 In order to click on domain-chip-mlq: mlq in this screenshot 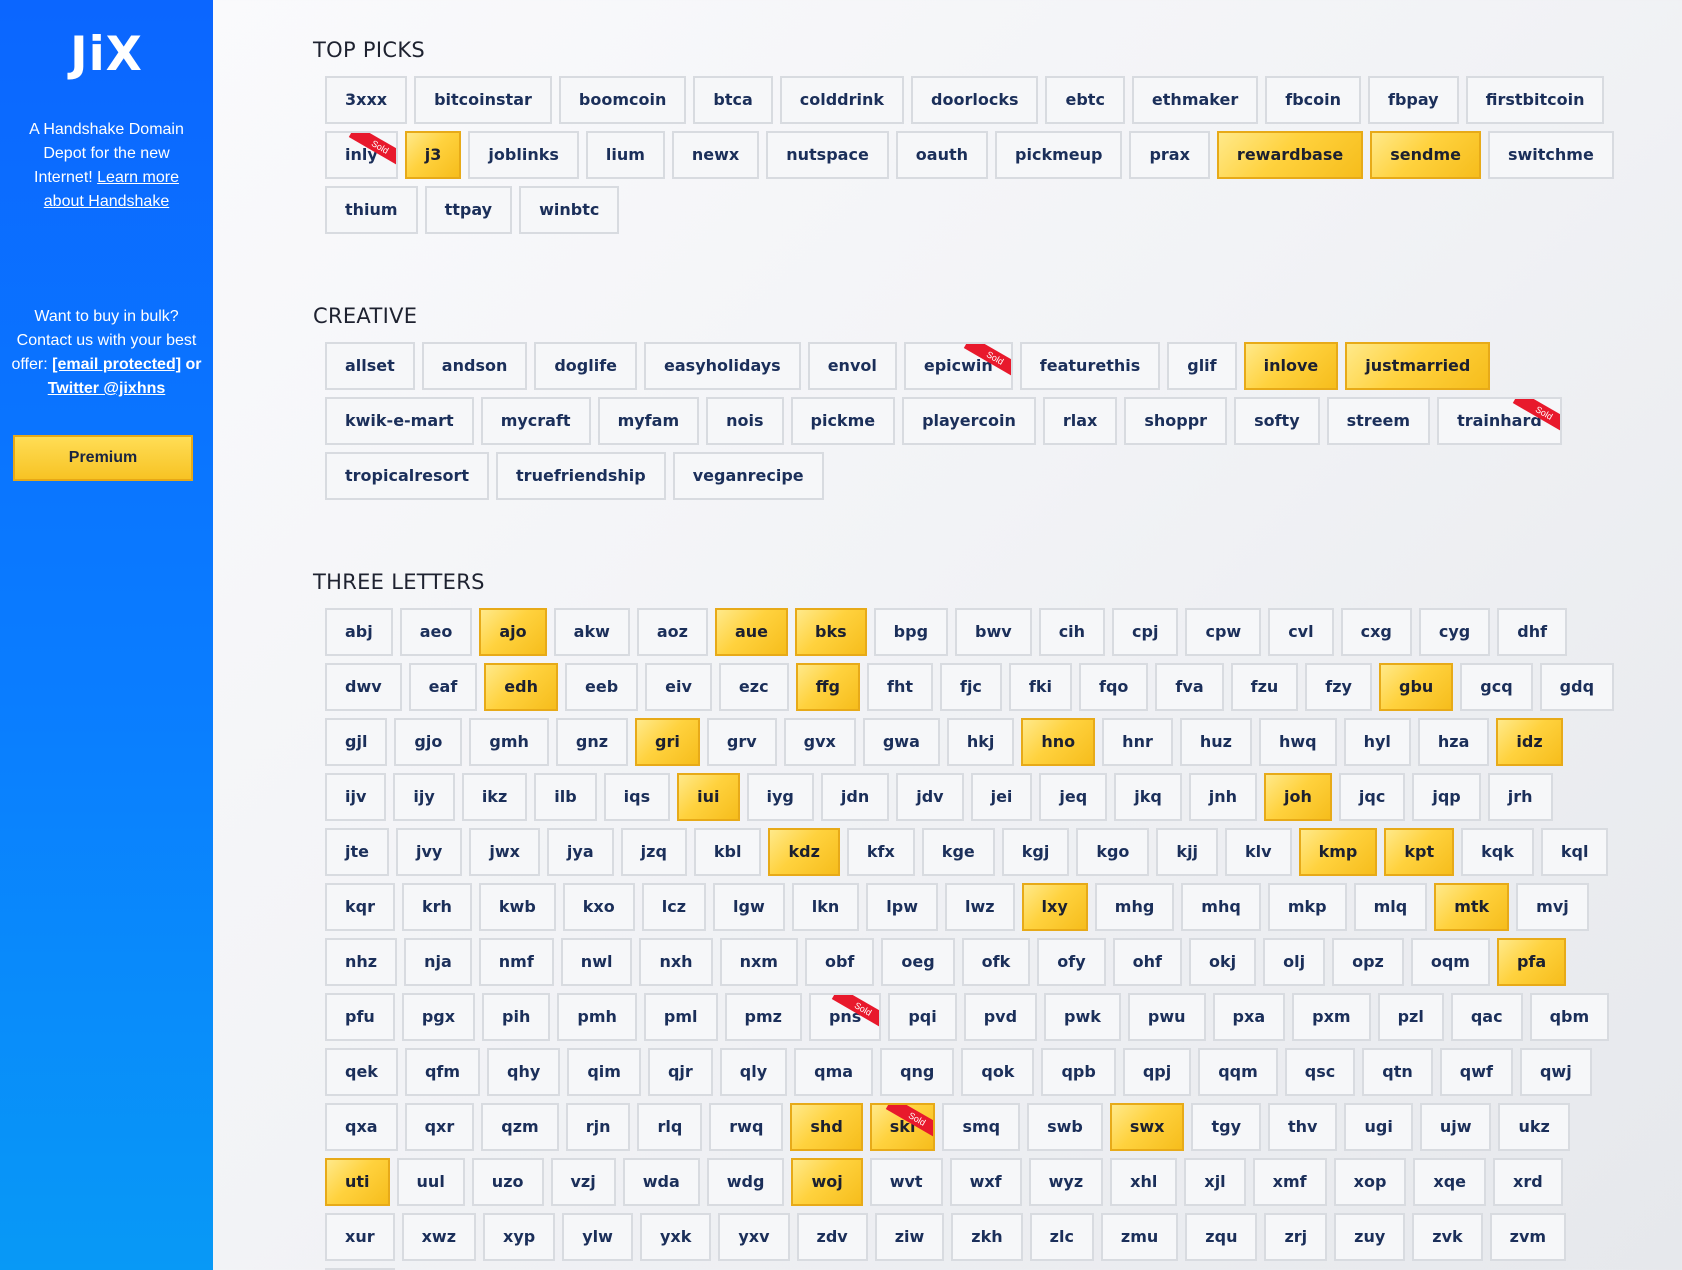, I will do `click(1390, 907)`.